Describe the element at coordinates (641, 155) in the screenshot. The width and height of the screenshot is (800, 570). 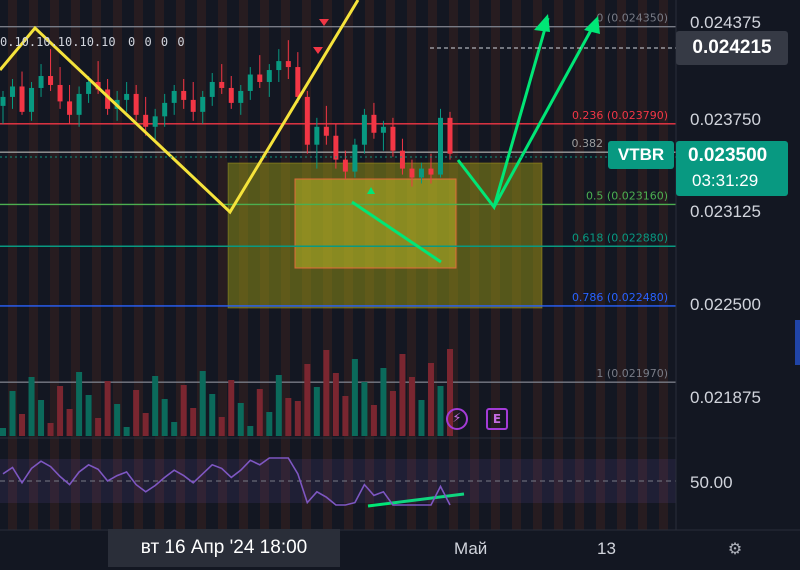
I see `symbol-badge: VTBR` at that location.